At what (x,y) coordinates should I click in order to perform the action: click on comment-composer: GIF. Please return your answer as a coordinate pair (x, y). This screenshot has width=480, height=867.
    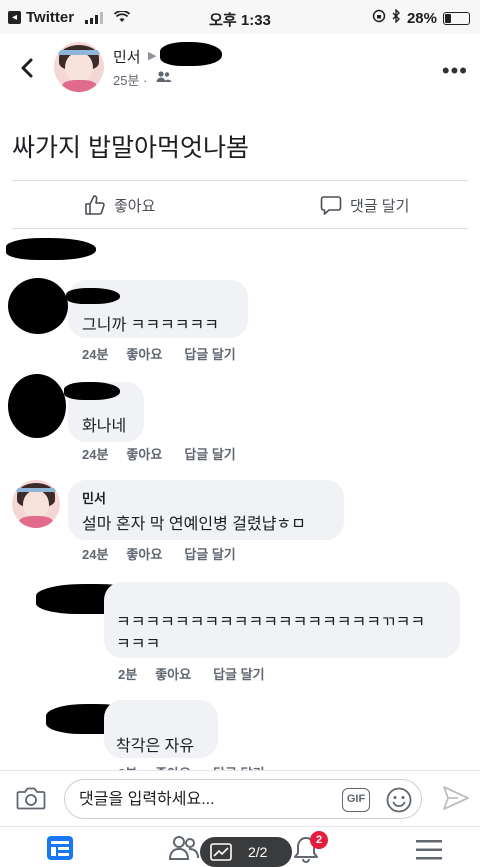
    Looking at the image, I should click on (240, 798).